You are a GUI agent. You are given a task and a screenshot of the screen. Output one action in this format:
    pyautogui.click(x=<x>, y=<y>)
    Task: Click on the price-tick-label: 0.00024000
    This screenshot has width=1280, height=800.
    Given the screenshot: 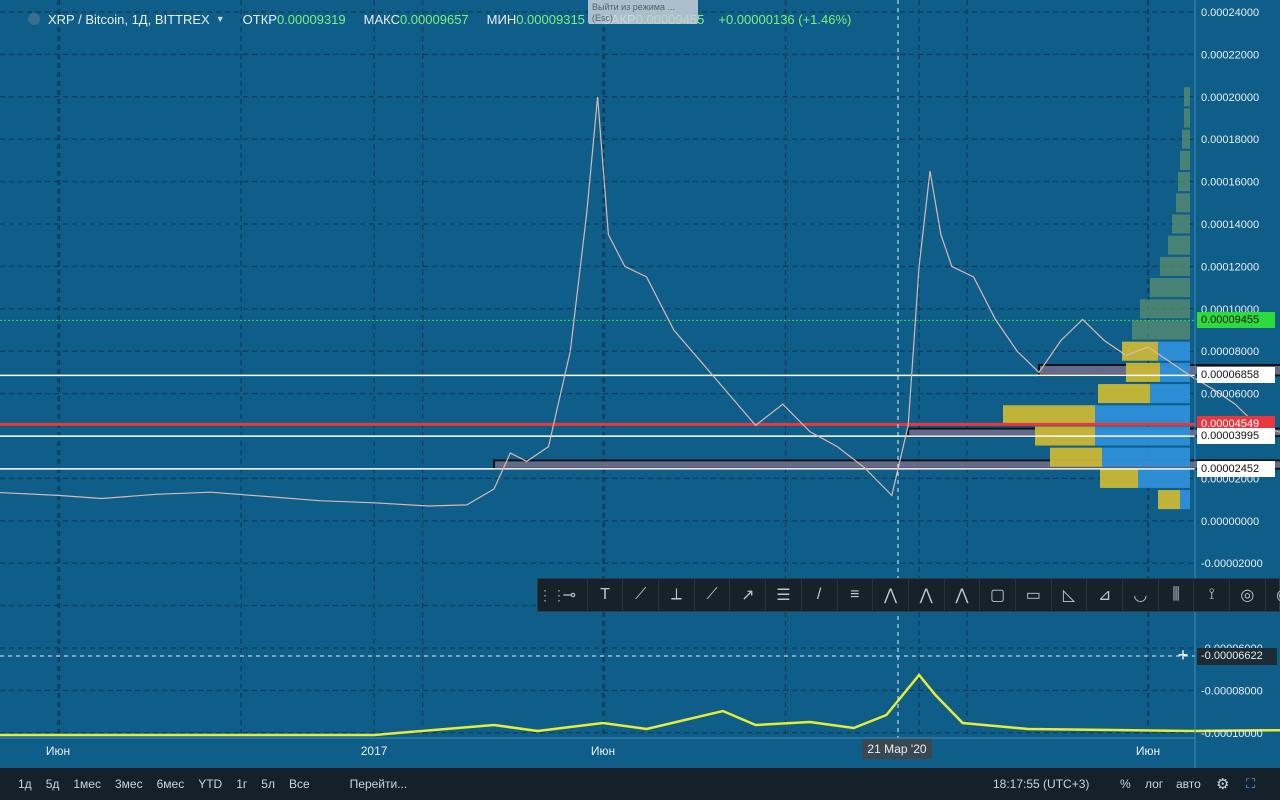 What is the action you would take?
    pyautogui.click(x=1230, y=13)
    